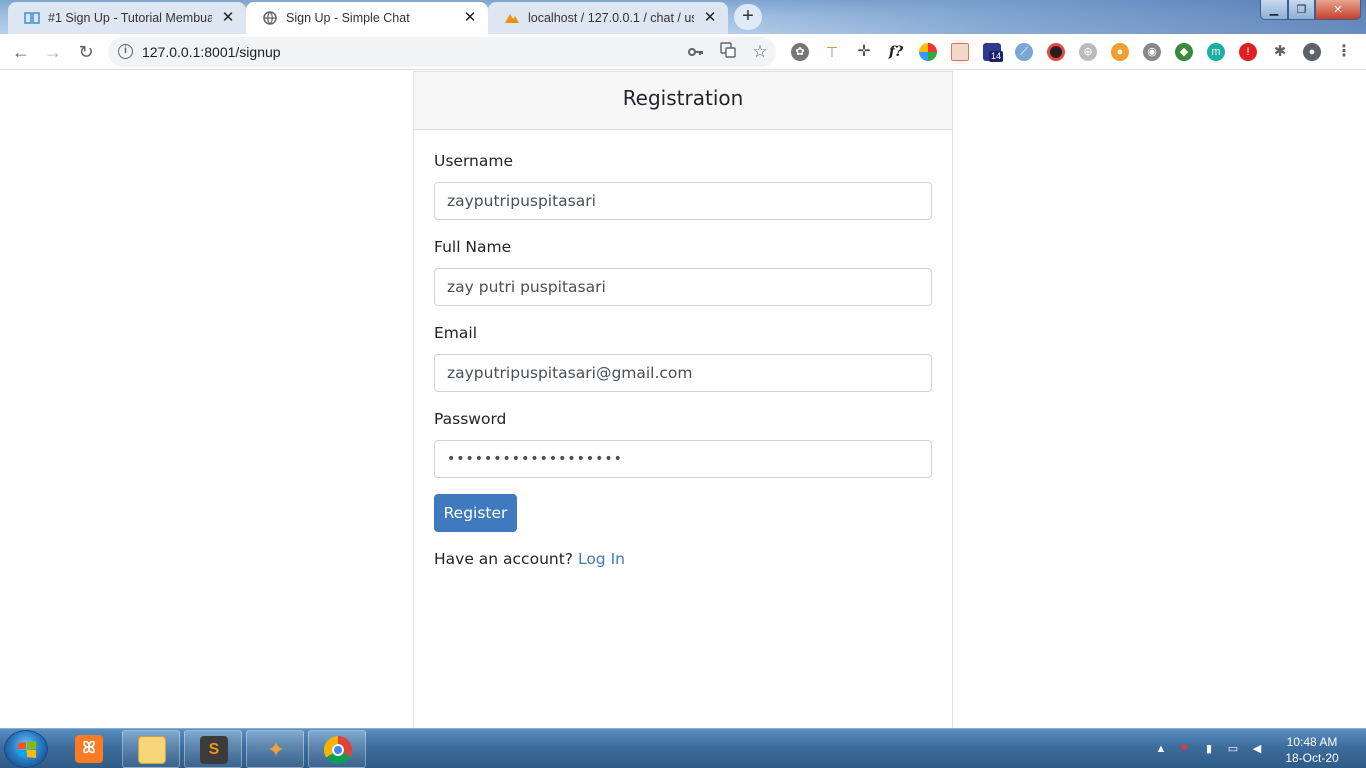 Image resolution: width=1366 pixels, height=768 pixels. I want to click on formula-extension-icon: f?, so click(896, 52).